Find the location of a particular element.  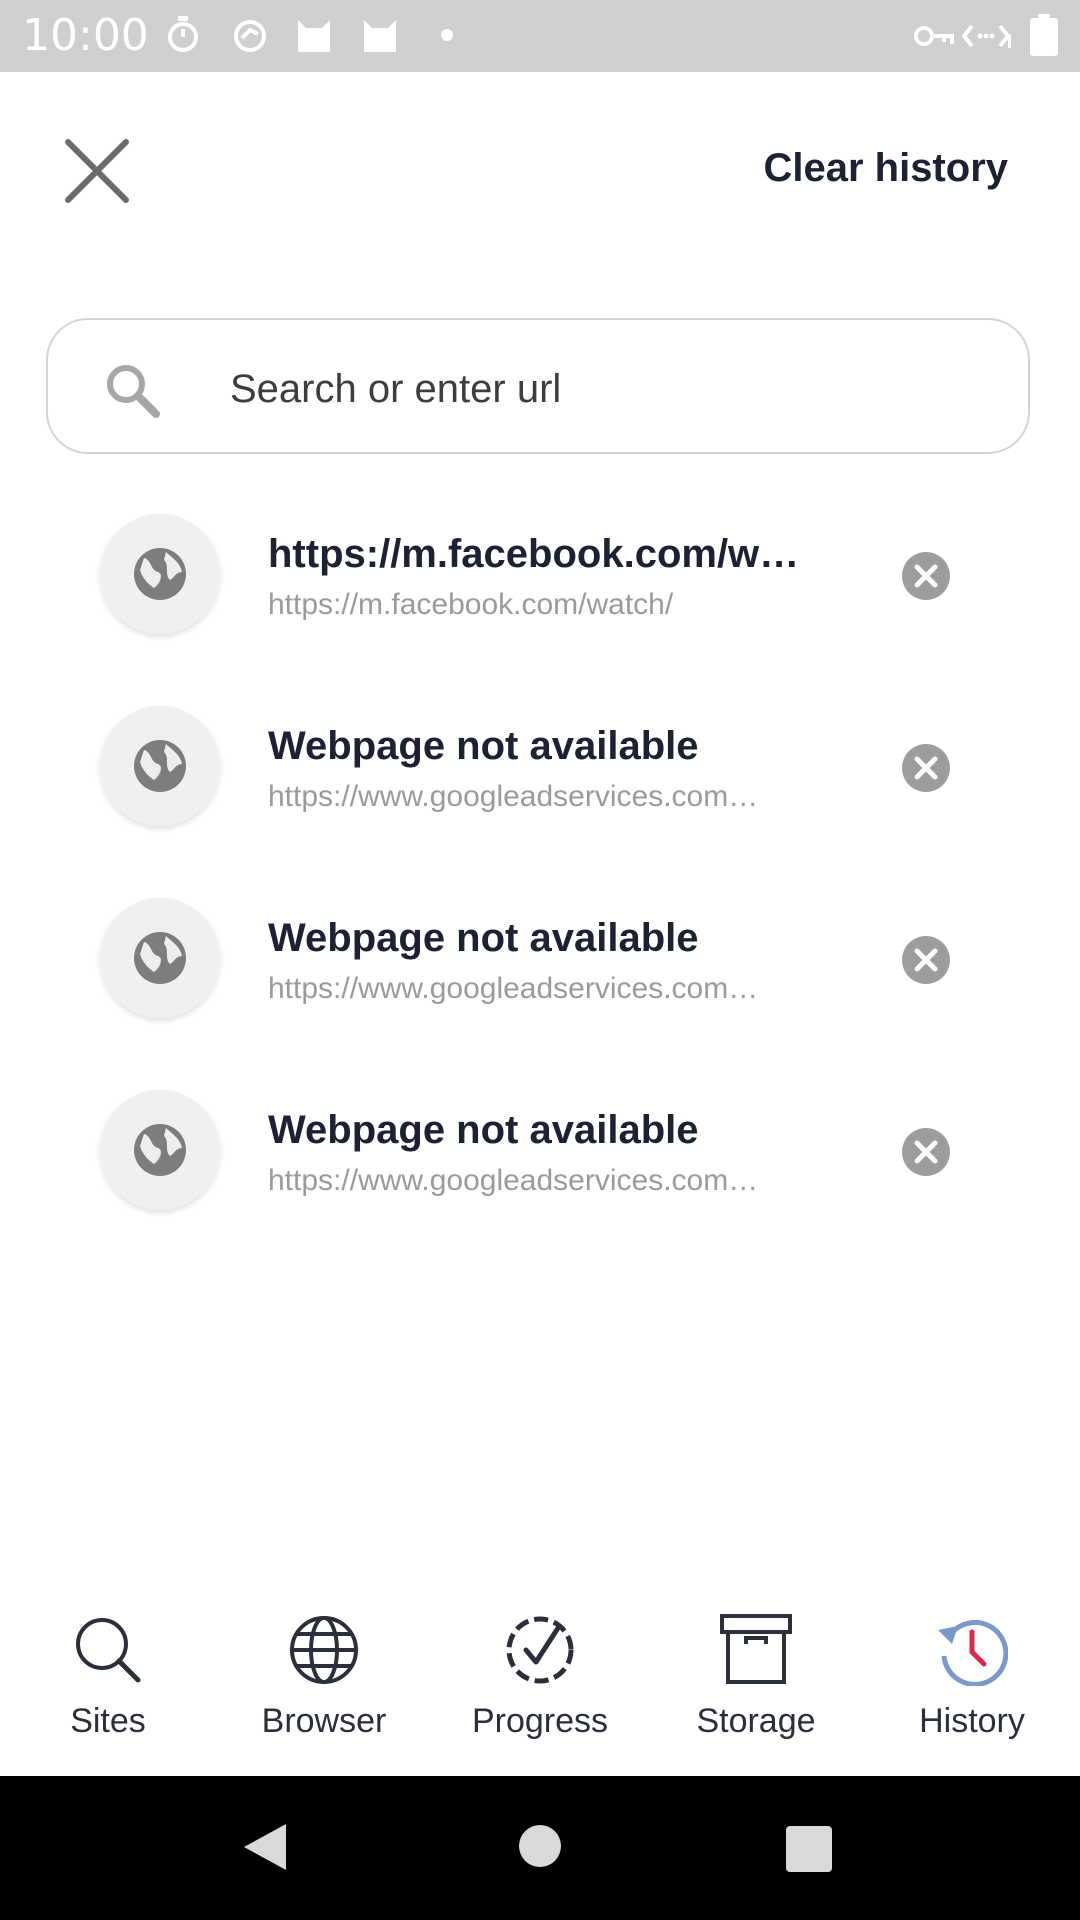

sync-icon is located at coordinates (250, 36).